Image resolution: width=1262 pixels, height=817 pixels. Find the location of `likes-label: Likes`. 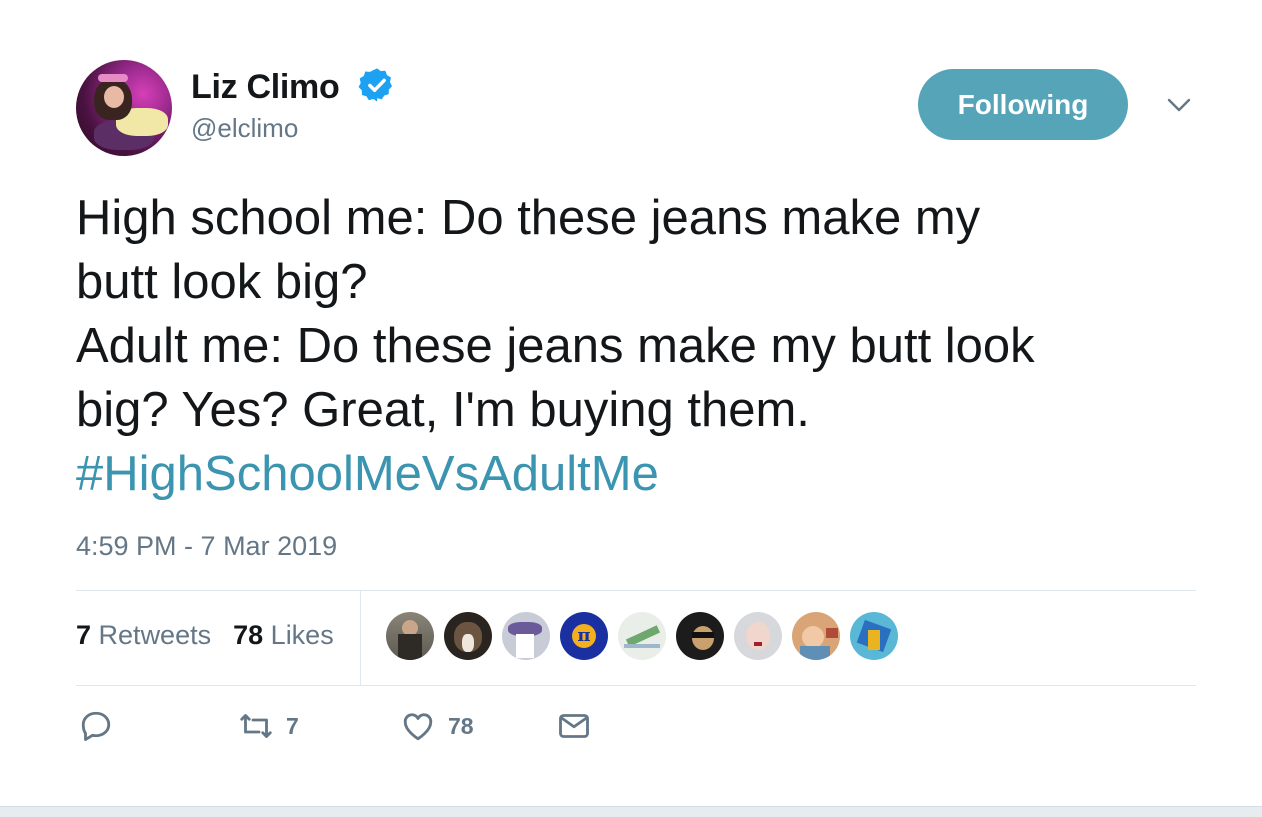

likes-label: Likes is located at coordinates (302, 635).